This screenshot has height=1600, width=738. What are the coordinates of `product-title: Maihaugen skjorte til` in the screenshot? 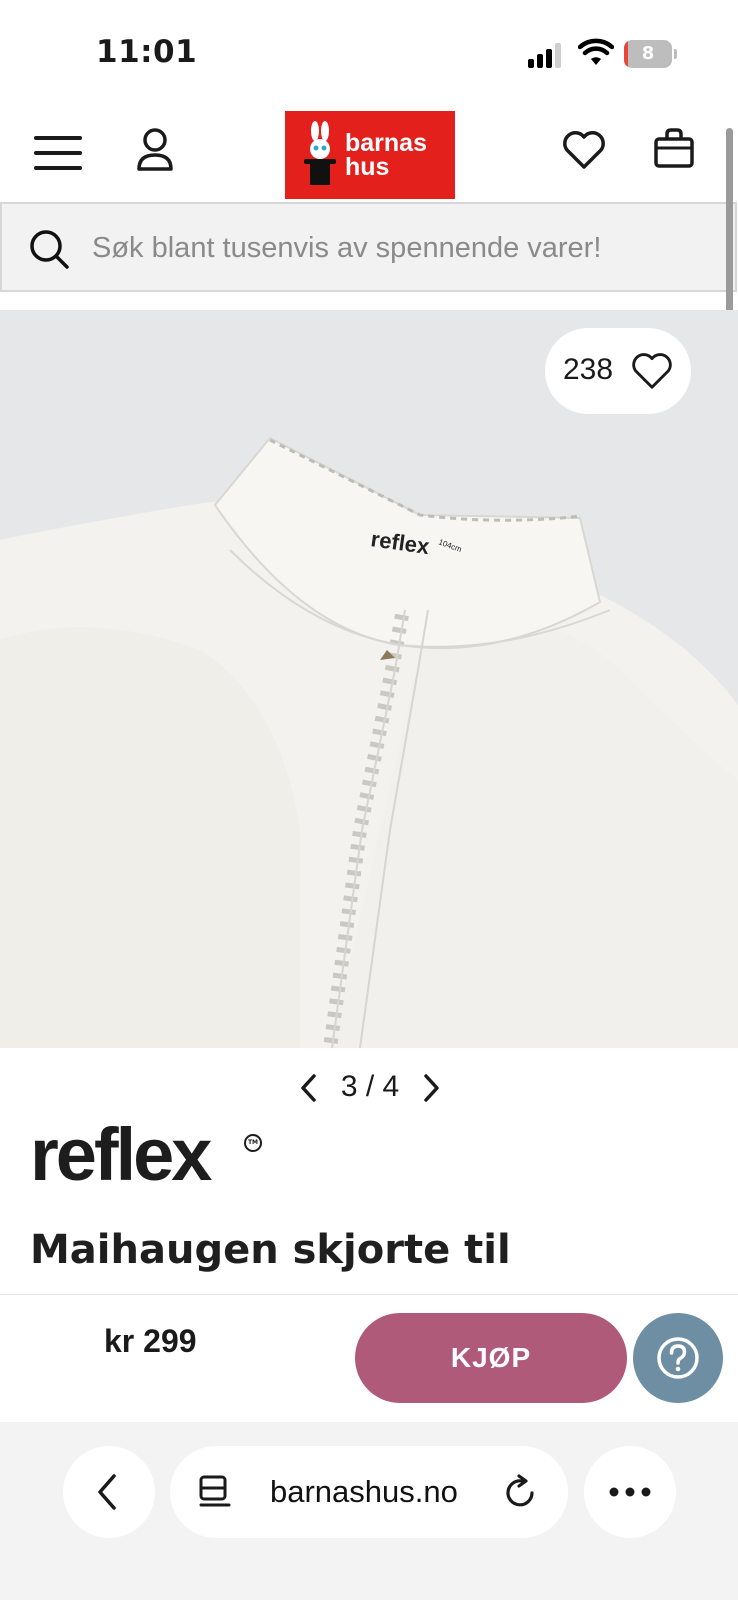 It's located at (270, 1250).